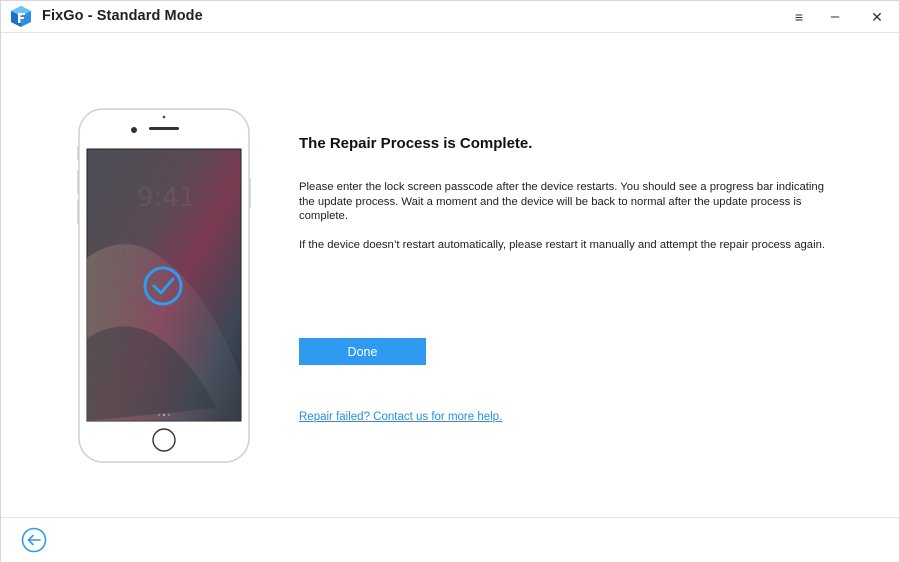 This screenshot has height=562, width=900. Describe the element at coordinates (21, 16) in the screenshot. I see `fixgo-logo-icon` at that location.